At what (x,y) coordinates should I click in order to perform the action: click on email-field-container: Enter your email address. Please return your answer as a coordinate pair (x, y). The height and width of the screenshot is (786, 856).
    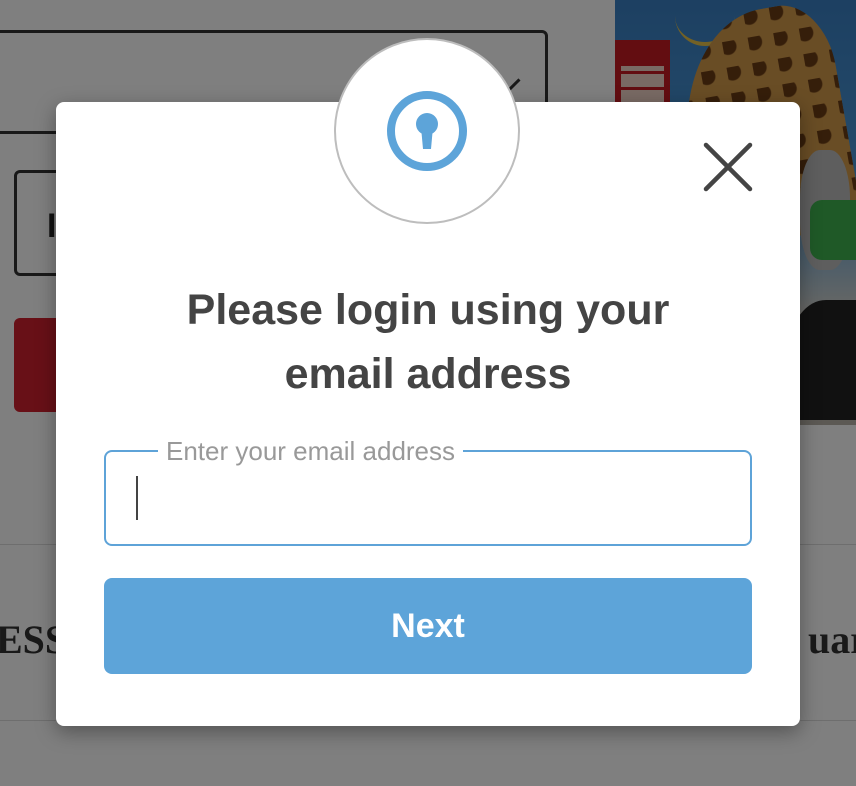
    Looking at the image, I should click on (428, 491).